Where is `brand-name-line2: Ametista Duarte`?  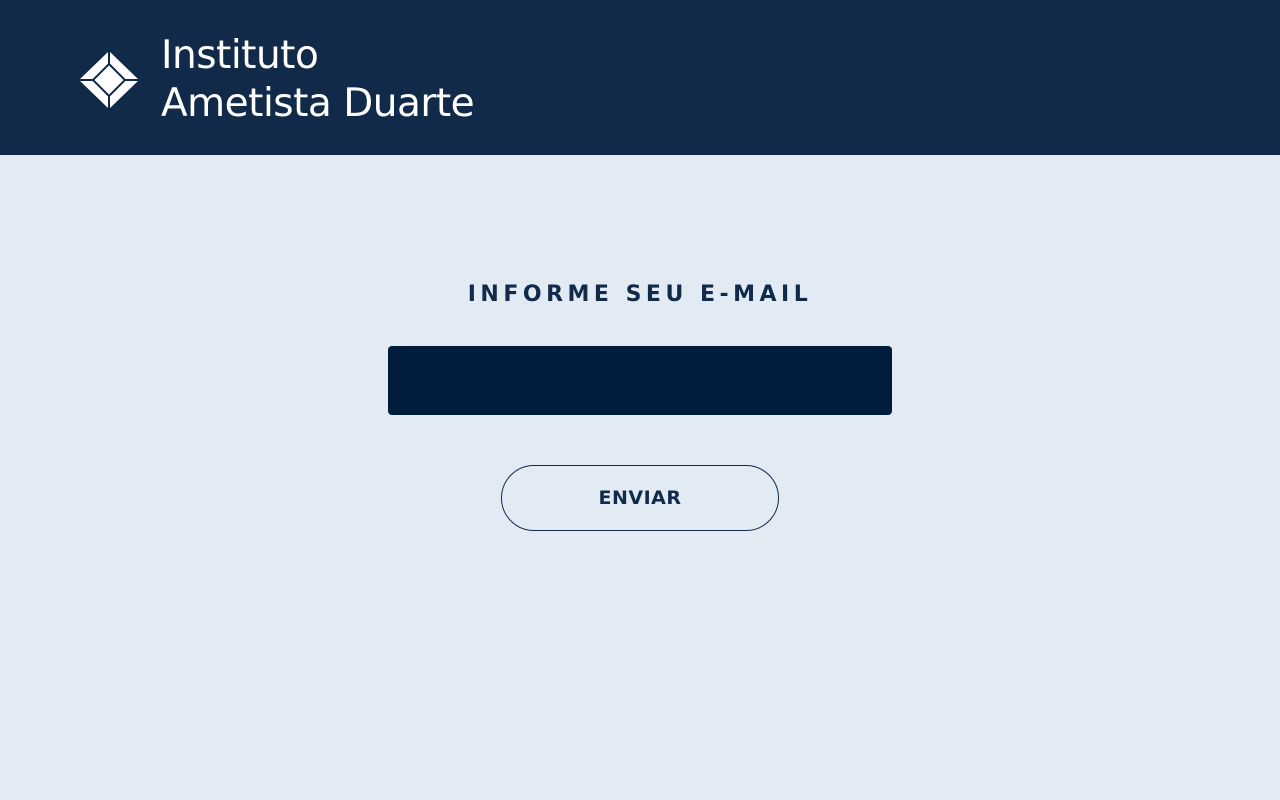
brand-name-line2: Ametista Duarte is located at coordinates (318, 103).